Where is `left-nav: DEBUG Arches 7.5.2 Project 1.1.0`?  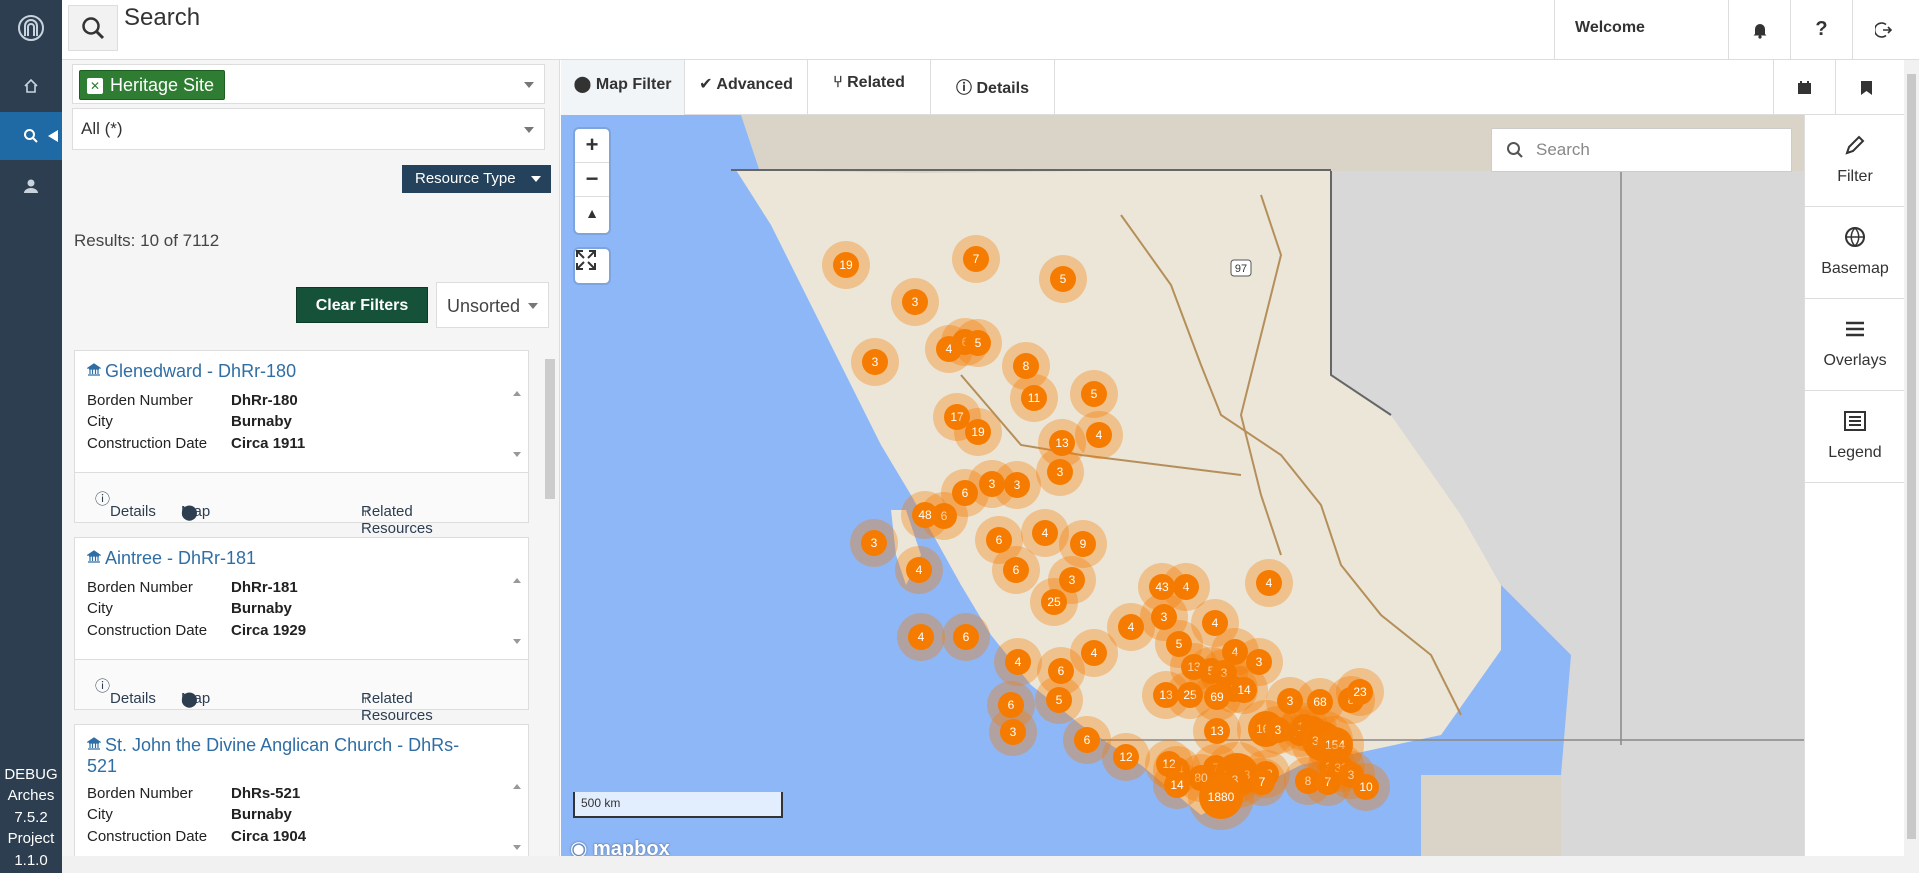
left-nav: DEBUG Arches 7.5.2 Project 1.1.0 is located at coordinates (31, 436).